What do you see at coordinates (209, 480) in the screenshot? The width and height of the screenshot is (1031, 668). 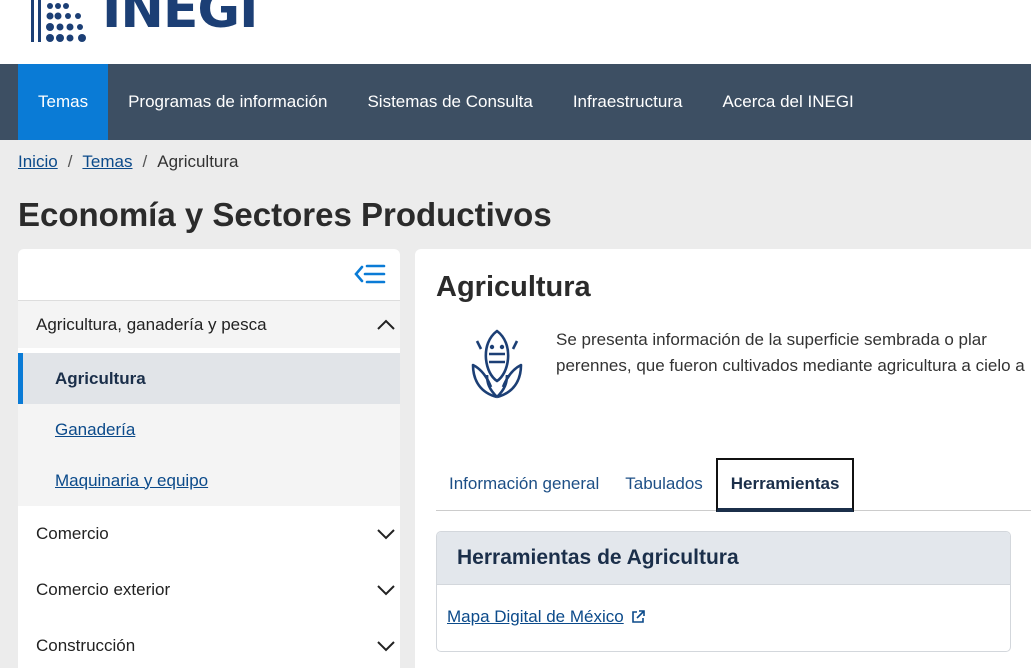 I see `sidebar-item-maquinaria: Maquinaria y equipo` at bounding box center [209, 480].